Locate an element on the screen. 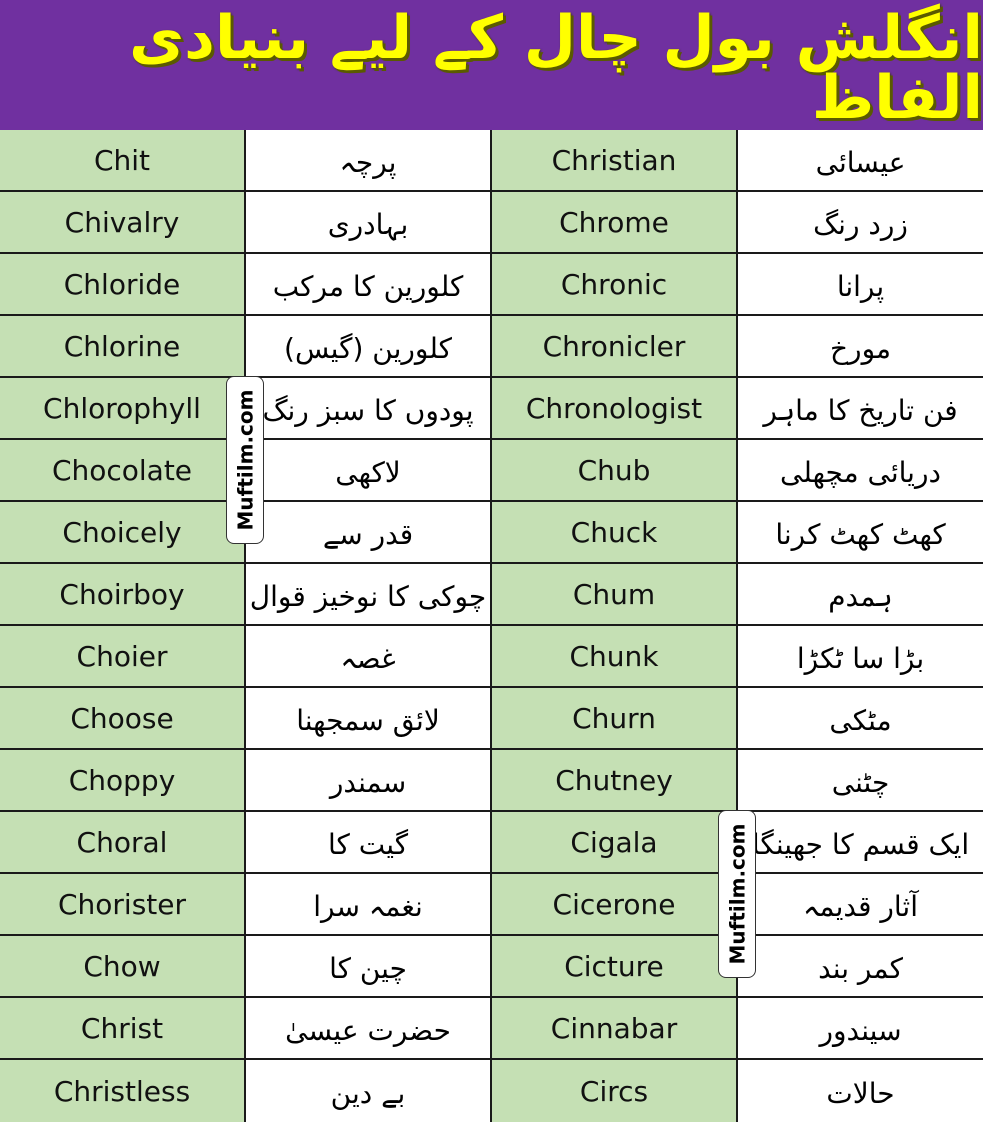  english-word-cell: Circs is located at coordinates (615, 1091).